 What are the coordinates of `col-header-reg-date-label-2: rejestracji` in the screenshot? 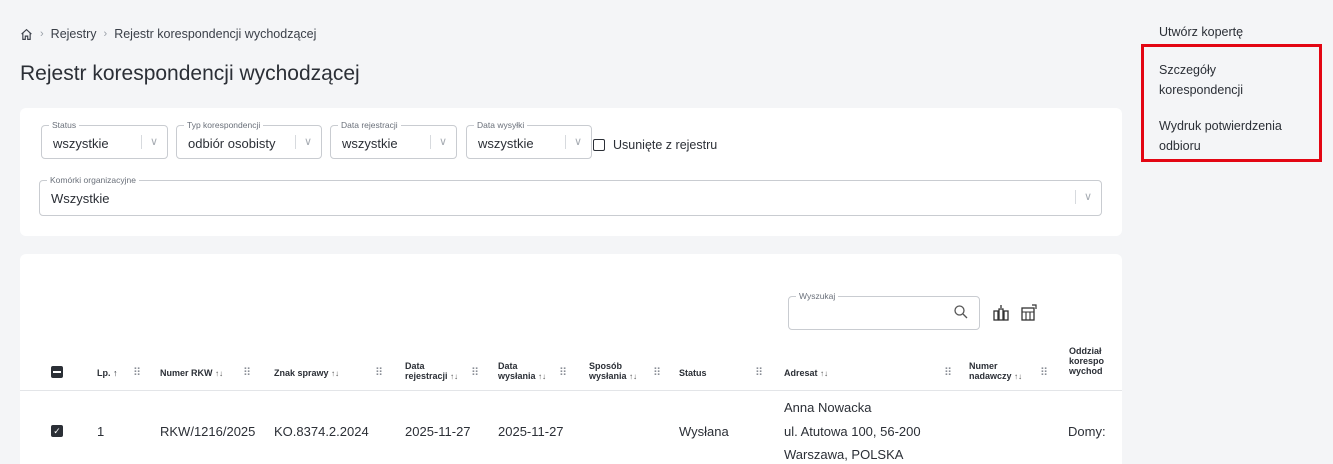 It's located at (426, 376).